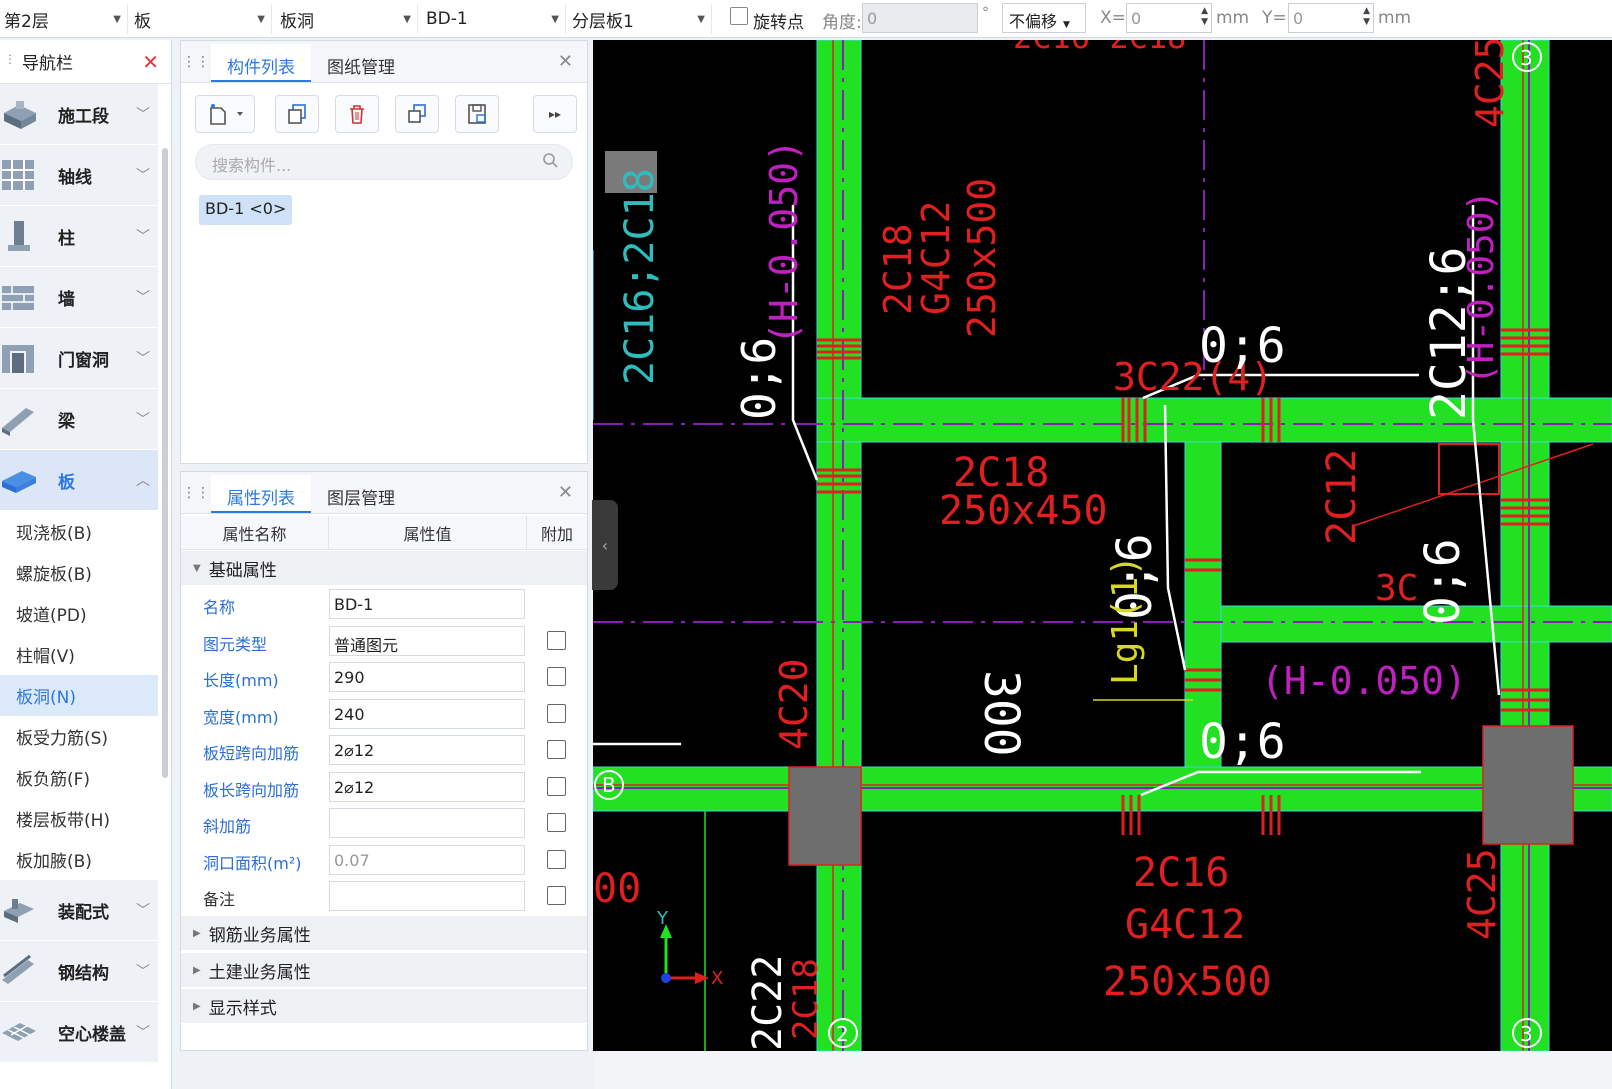  What do you see at coordinates (79, 531) in the screenshot?
I see `nav-item-cast-slab: 现浇板(B)` at bounding box center [79, 531].